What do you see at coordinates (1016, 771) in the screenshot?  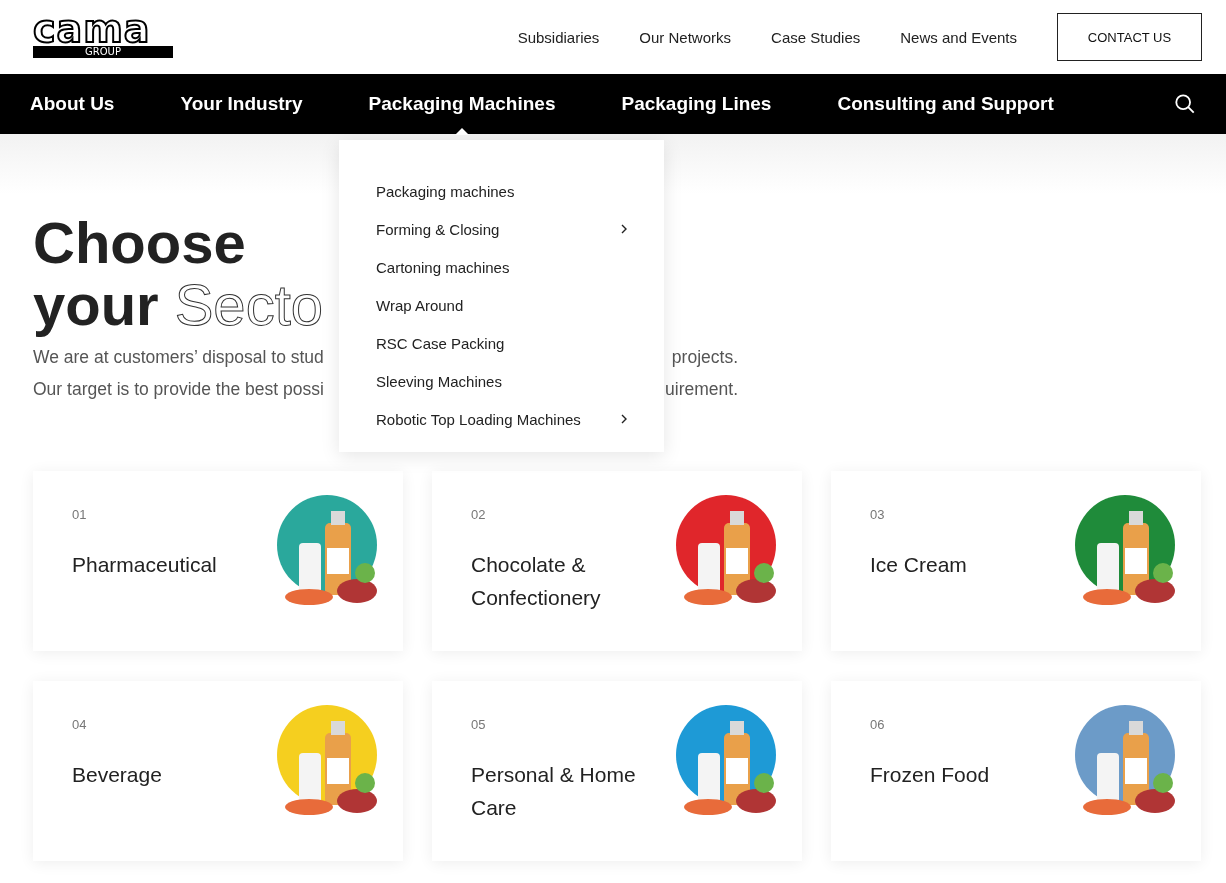 I see `sector-card: 06 Frozen Food` at bounding box center [1016, 771].